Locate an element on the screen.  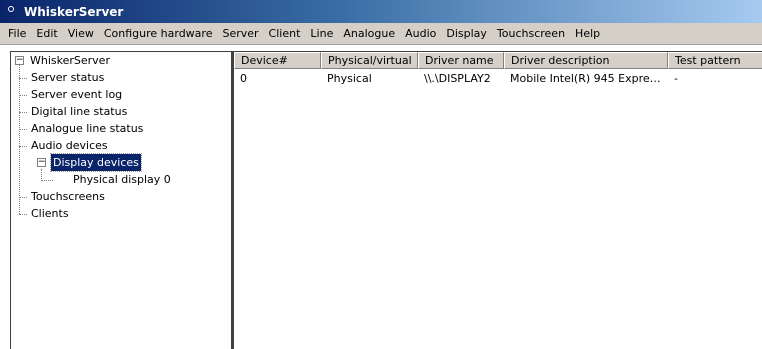
cell-driver-name: \\.\DISPLAY2 is located at coordinates (457, 78).